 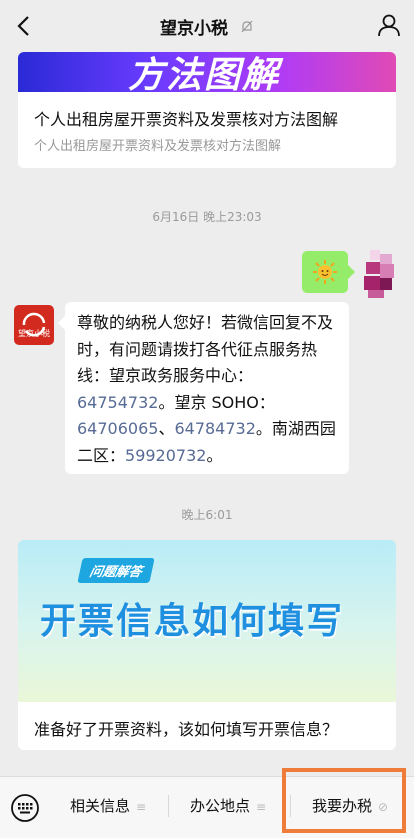 I want to click on top-bar: 望京小税, so click(x=207, y=26).